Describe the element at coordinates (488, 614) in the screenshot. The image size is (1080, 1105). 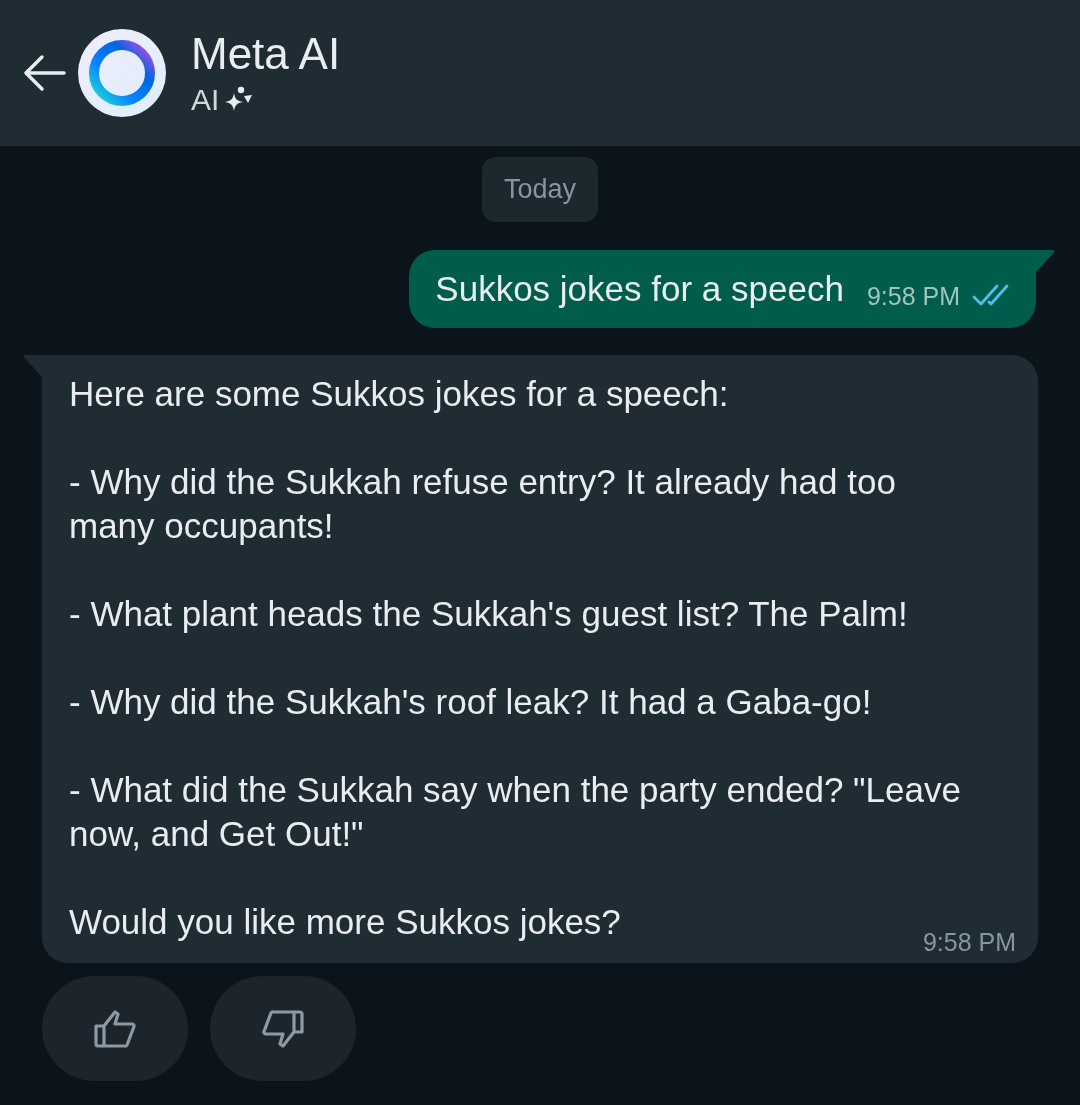
I see `message-text: - What plant heads the Sukkah's guest list? The Palm!` at that location.